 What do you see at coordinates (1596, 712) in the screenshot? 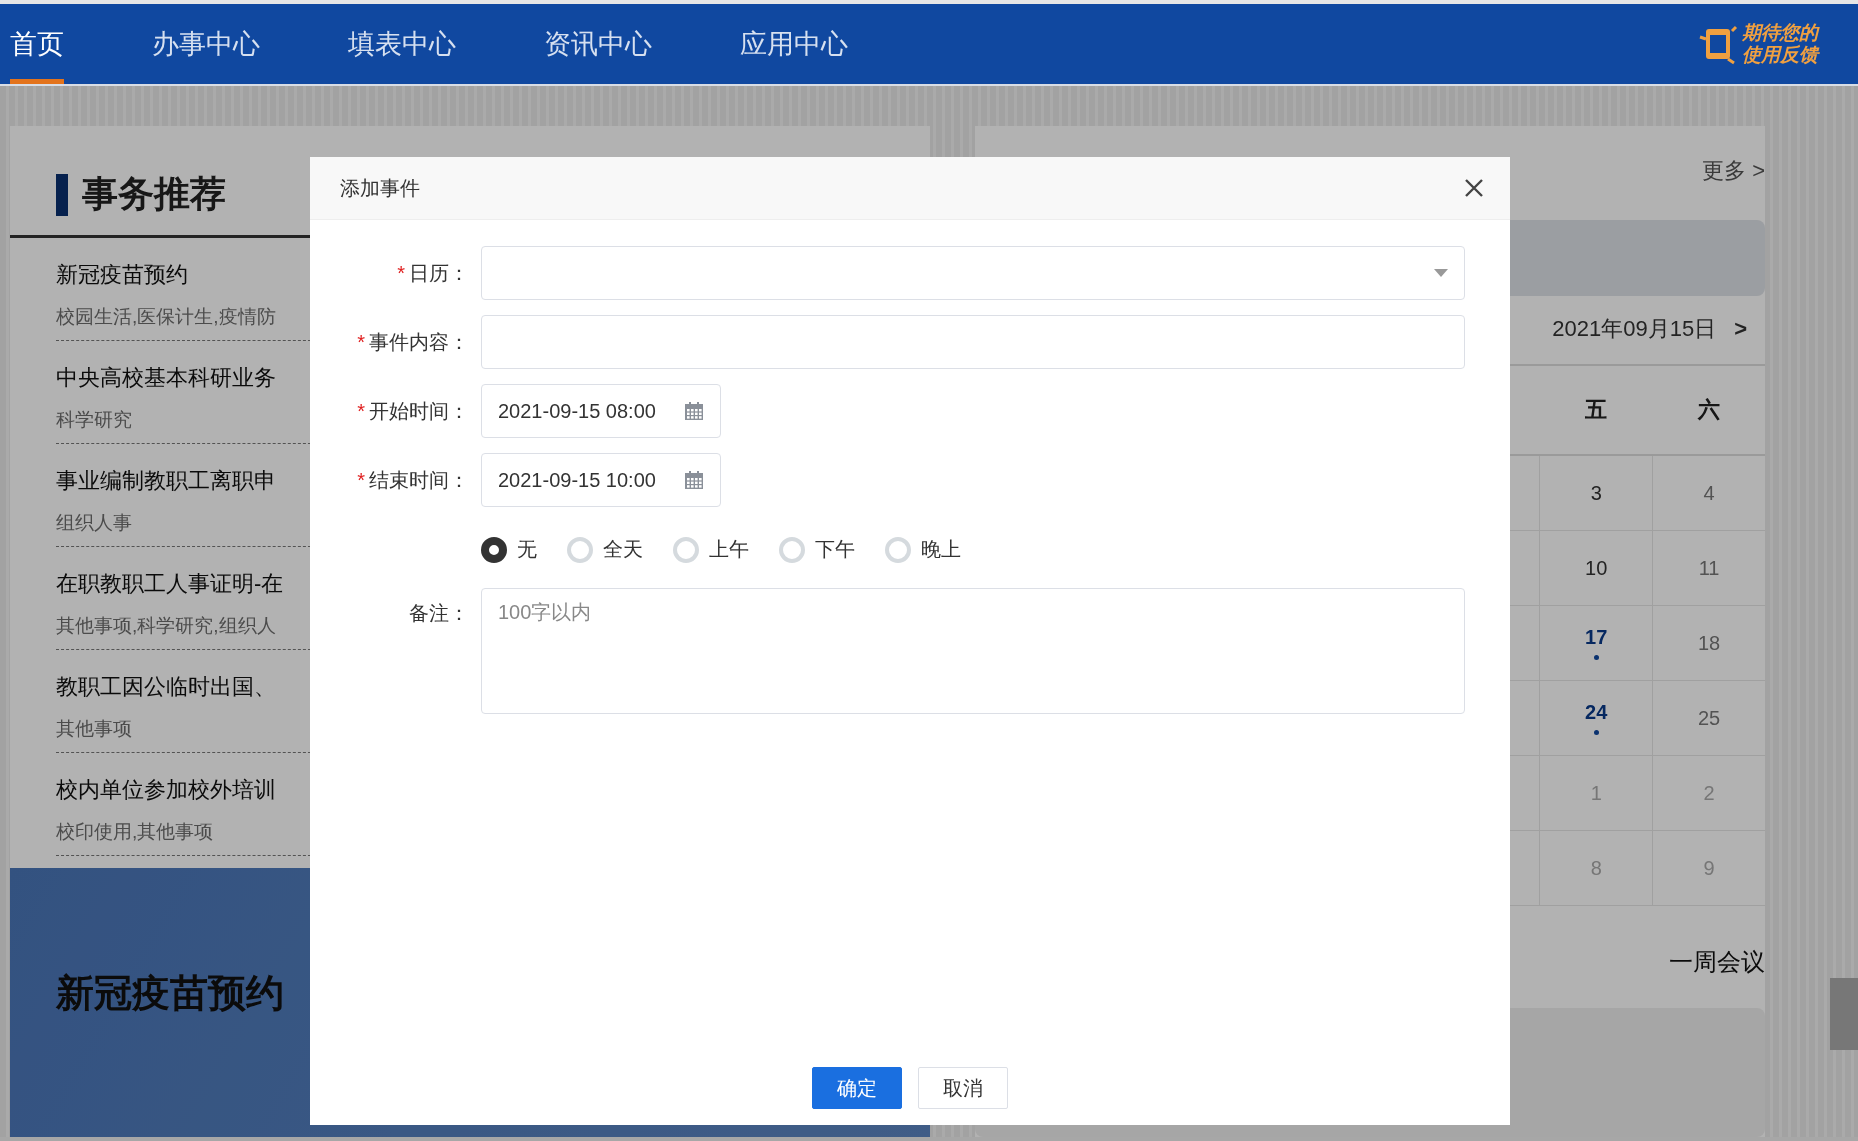
I see `calendar-day: 24` at bounding box center [1596, 712].